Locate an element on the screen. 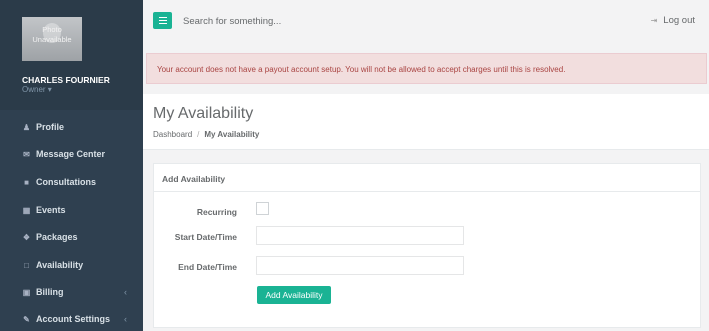  end-datetime-label: End Date/Time is located at coordinates (207, 267).